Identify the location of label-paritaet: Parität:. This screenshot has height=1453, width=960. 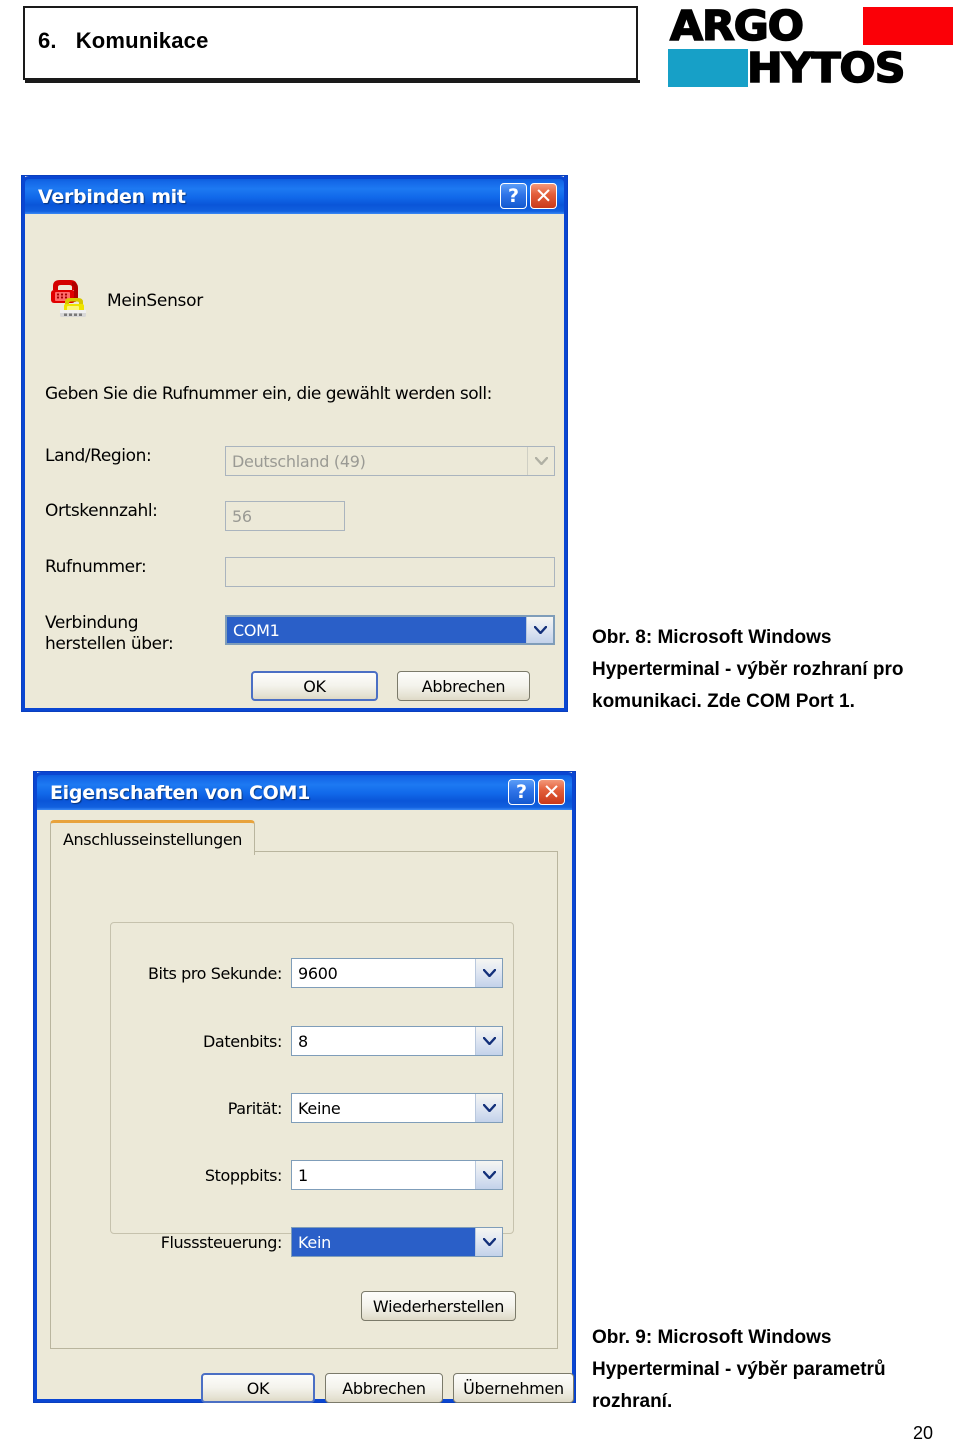
(255, 1108).